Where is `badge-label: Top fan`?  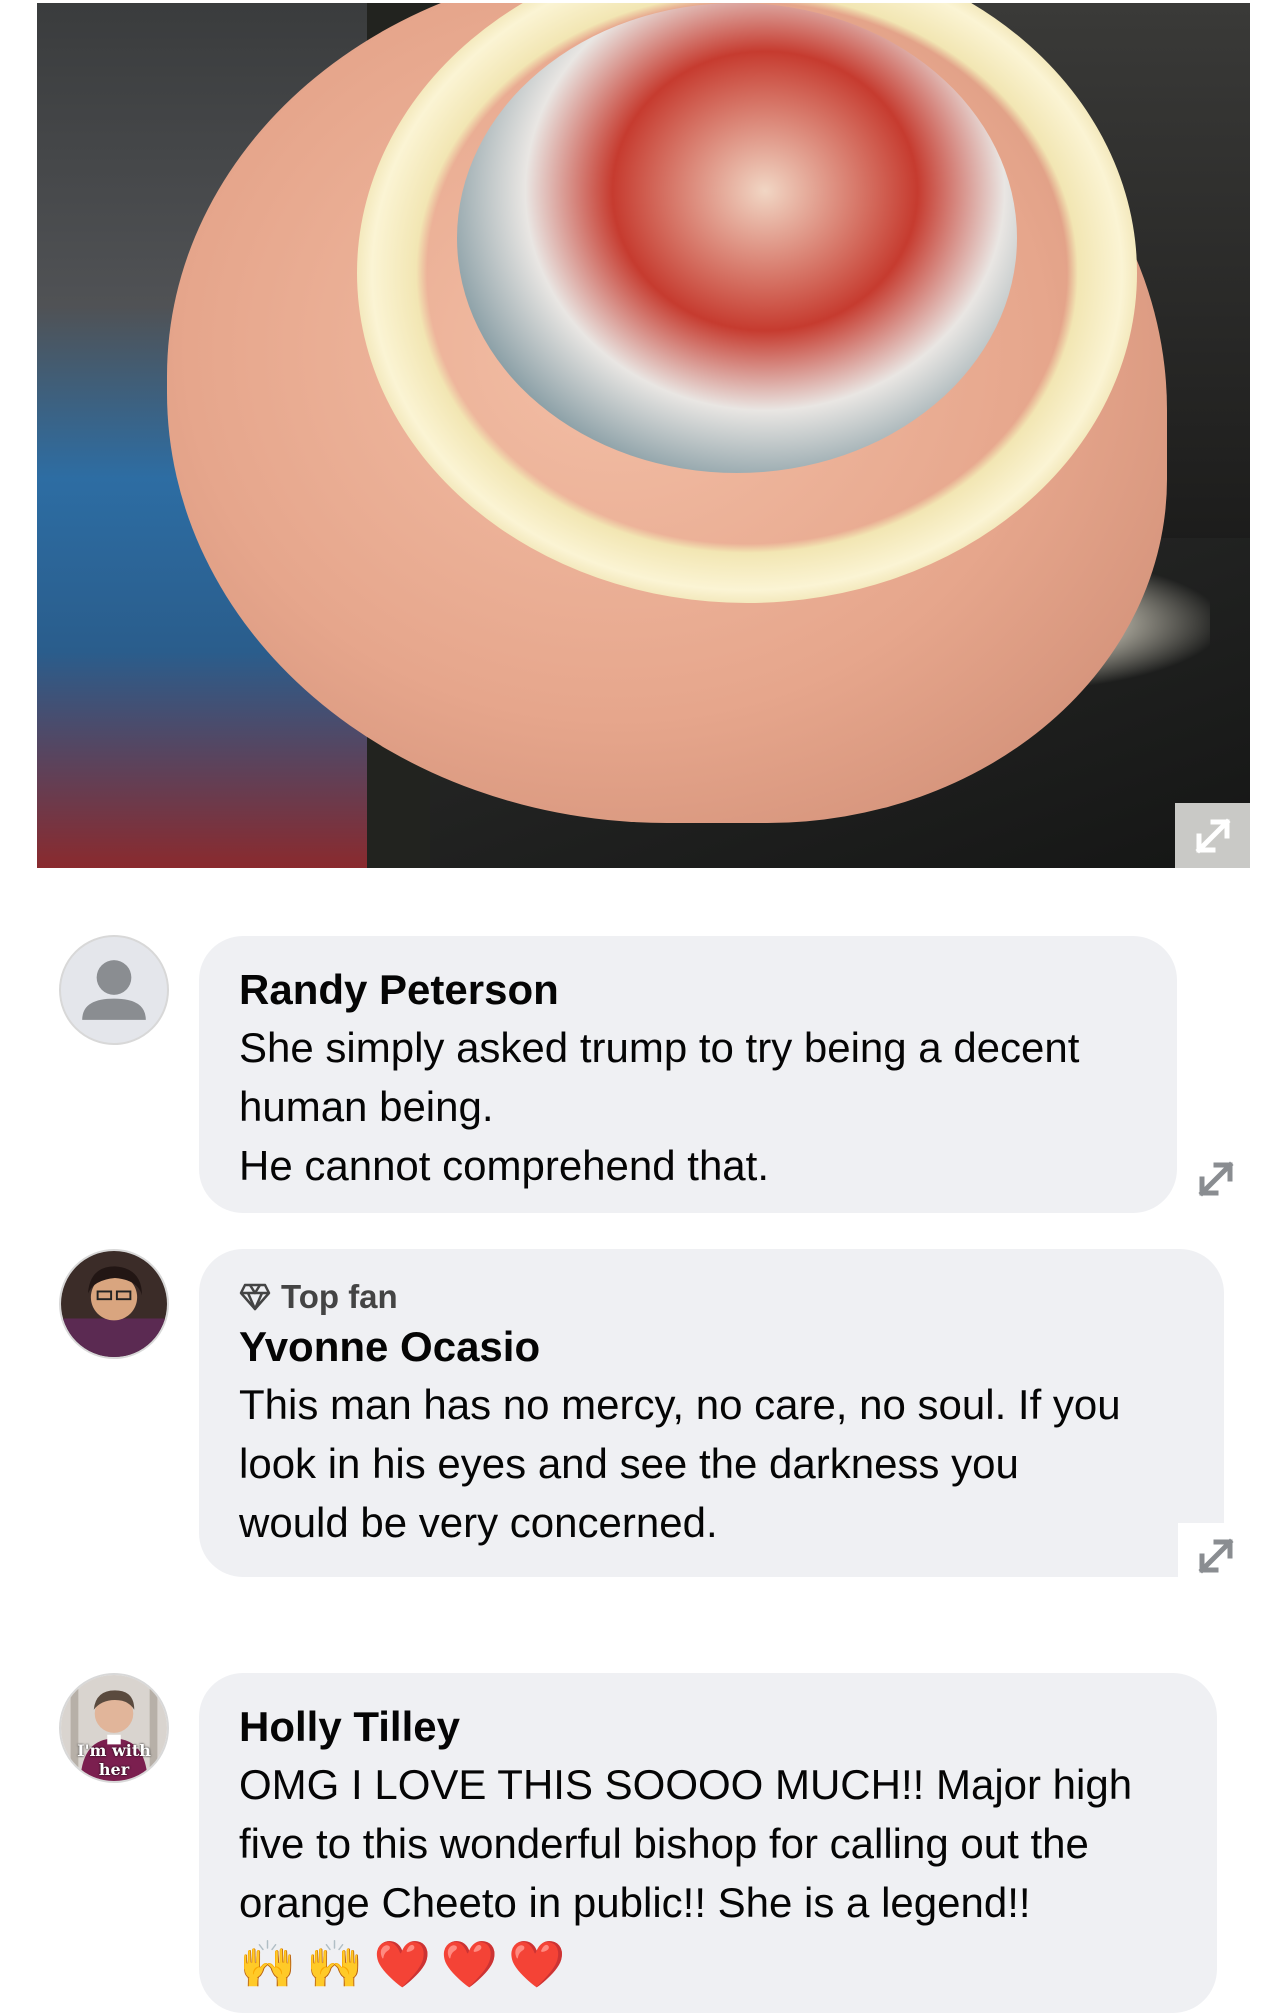
badge-label: Top fan is located at coordinates (339, 1296).